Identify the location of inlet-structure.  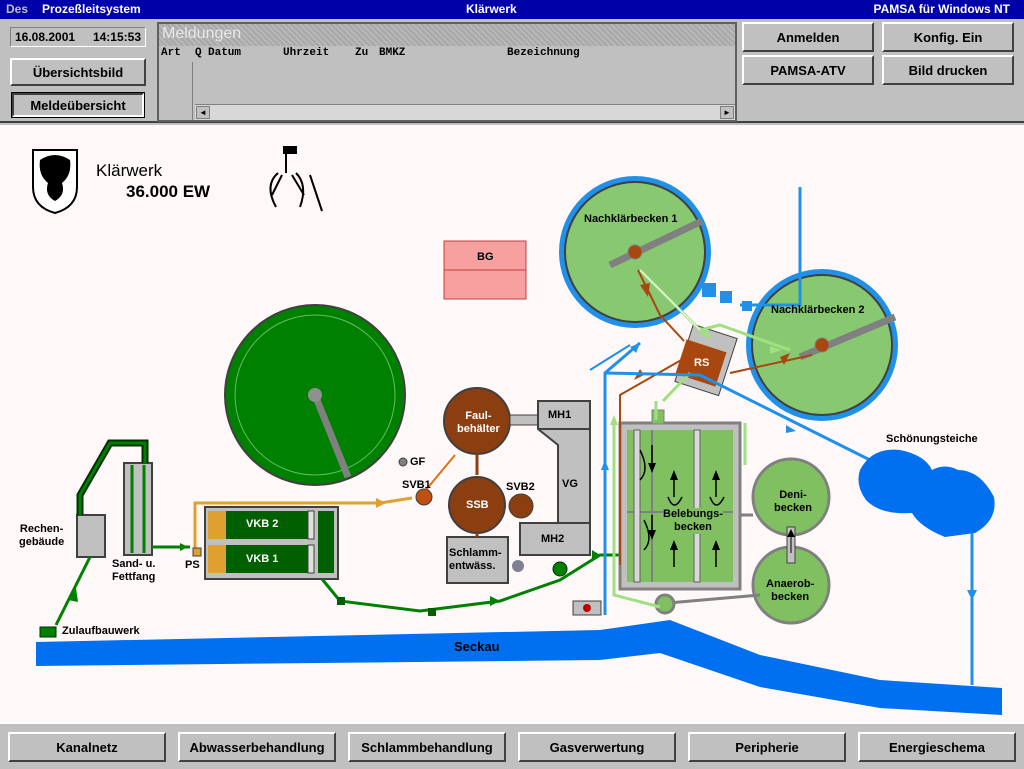
(48, 632).